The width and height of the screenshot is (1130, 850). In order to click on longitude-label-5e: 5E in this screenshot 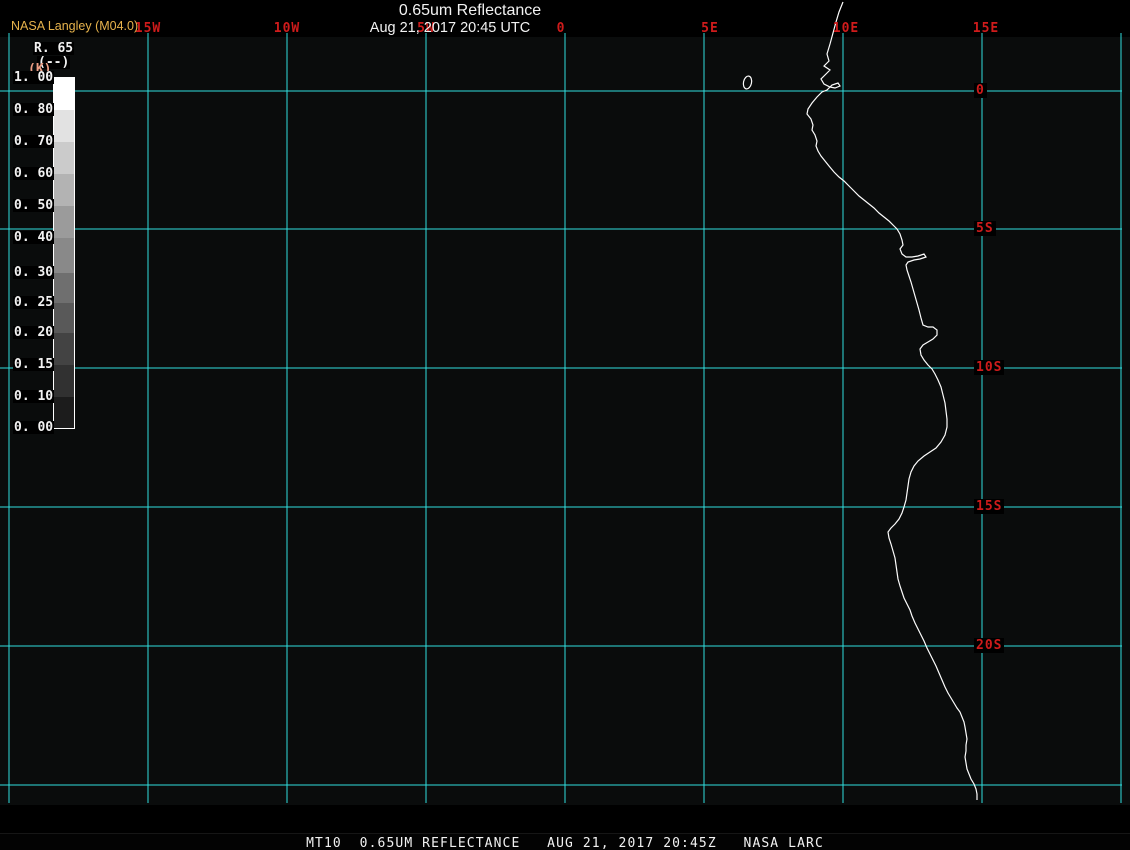, I will do `click(710, 28)`.